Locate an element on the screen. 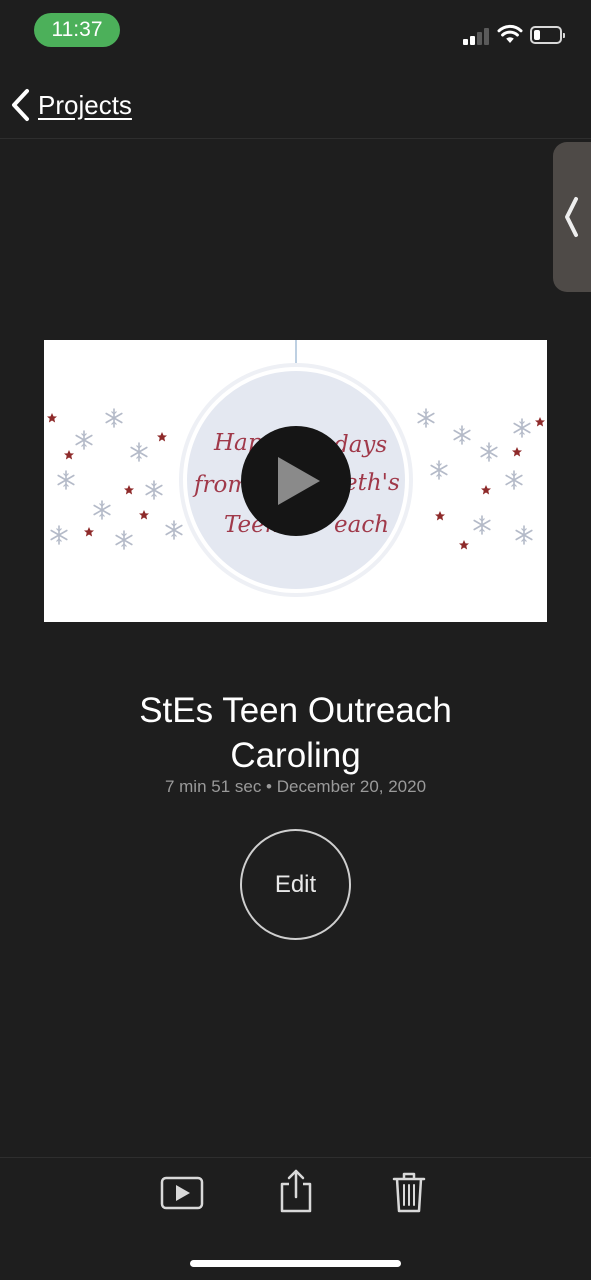 The height and width of the screenshot is (1280, 591). status-time: 11:37 is located at coordinates (77, 30).